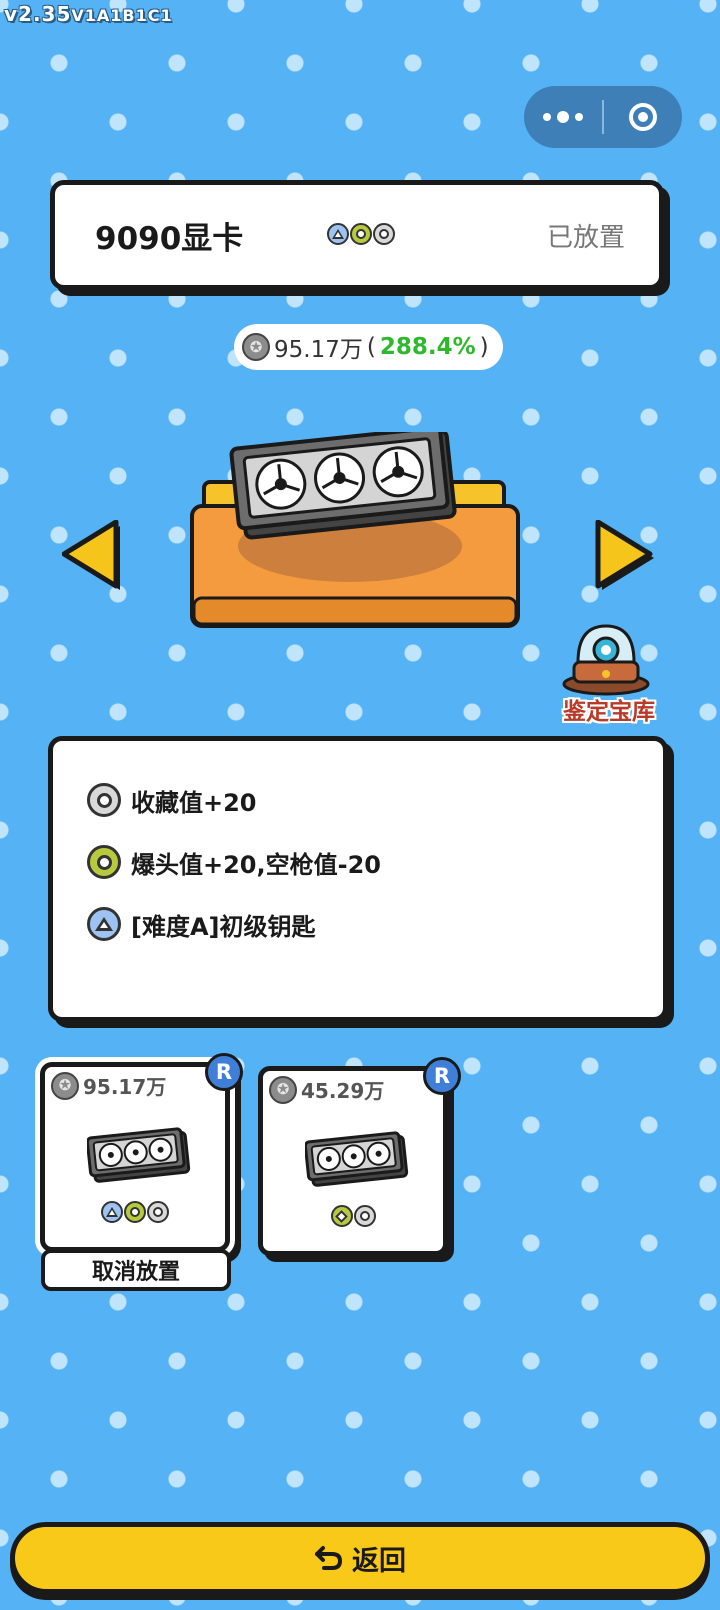 Image resolution: width=720 pixels, height=1610 pixels. I want to click on back-label: 返回, so click(379, 1561).